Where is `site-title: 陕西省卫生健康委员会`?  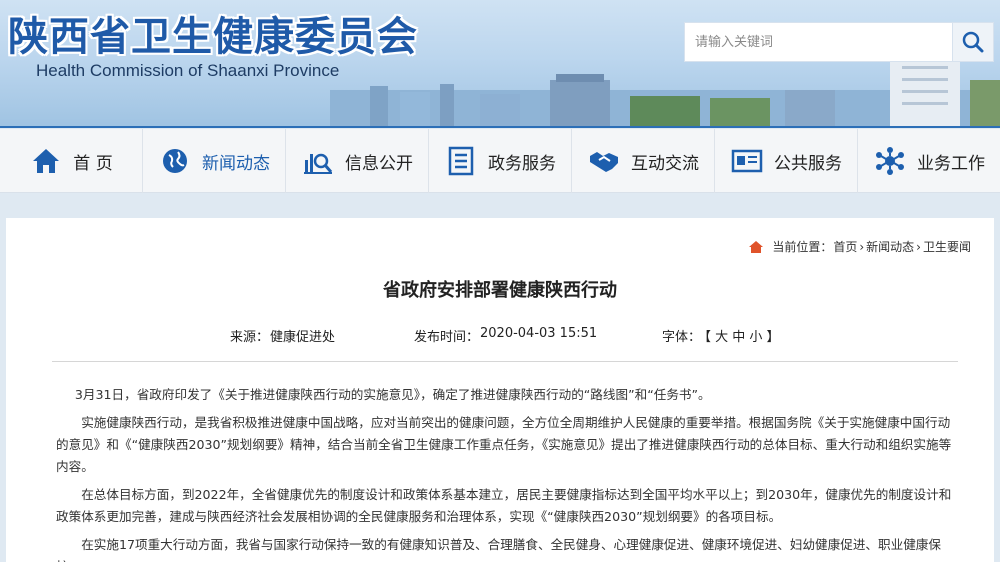 site-title: 陕西省卫生健康委员会 is located at coordinates (213, 33).